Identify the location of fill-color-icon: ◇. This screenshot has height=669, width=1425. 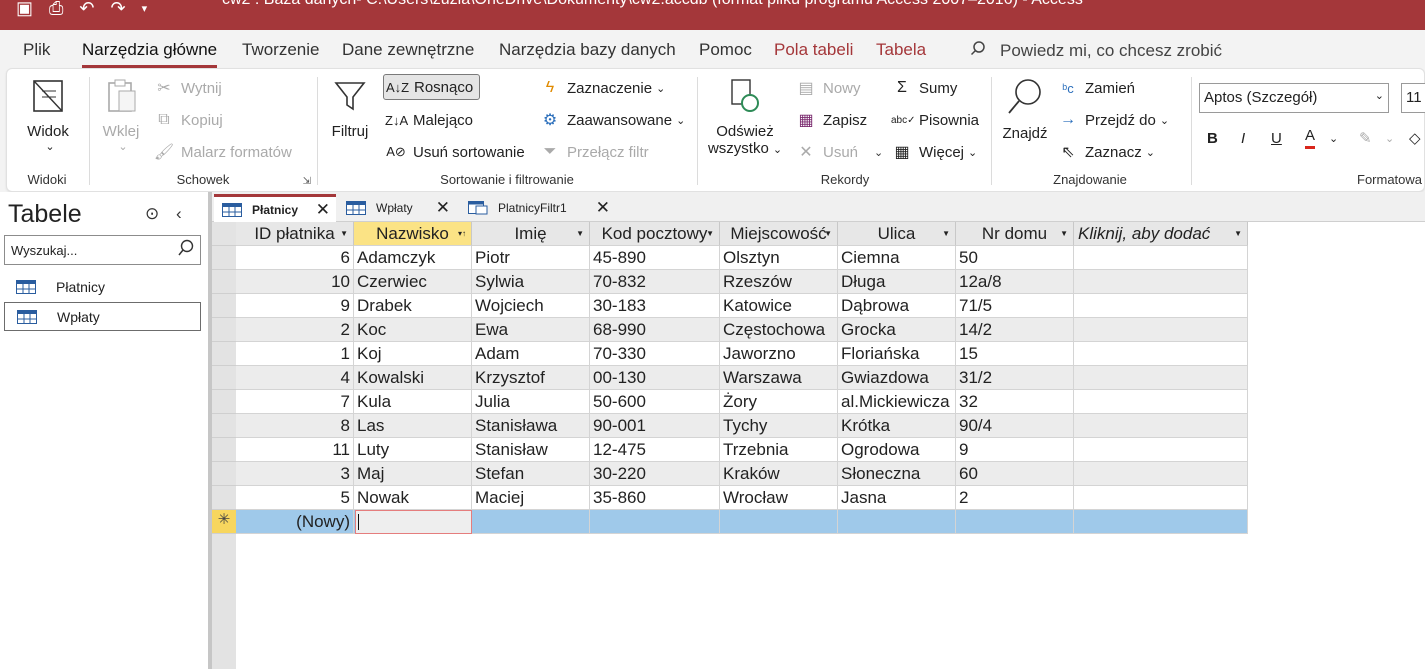
(1415, 138).